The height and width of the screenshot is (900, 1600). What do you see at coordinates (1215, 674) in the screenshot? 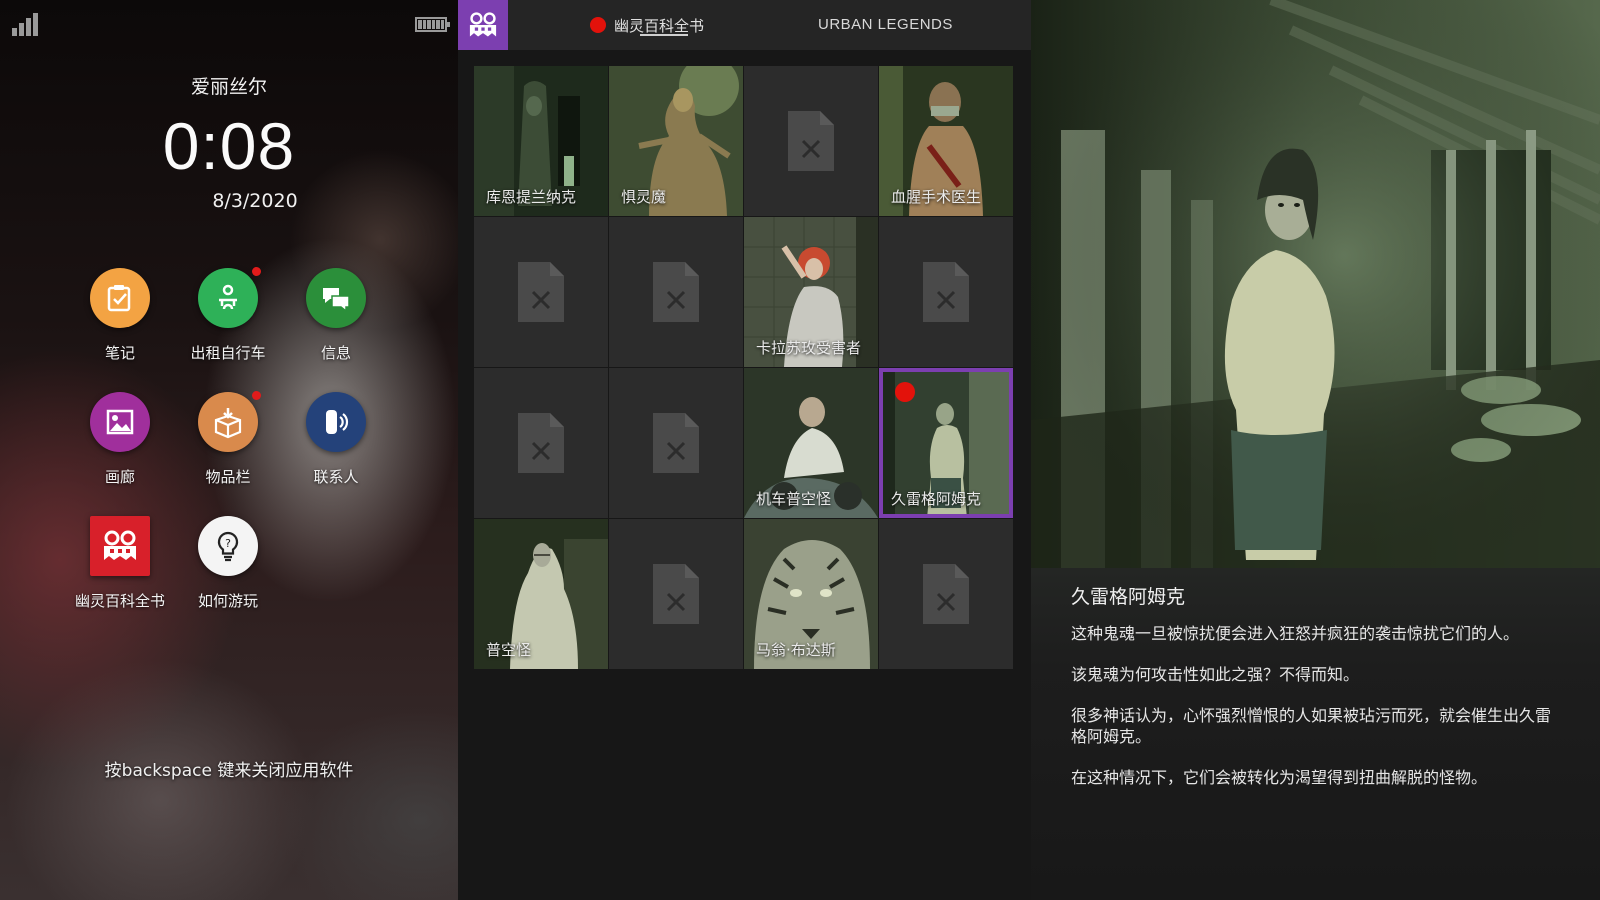
I see `description-paragraph: 该鬼魂为何攻击性如此之强？不得而知。` at bounding box center [1215, 674].